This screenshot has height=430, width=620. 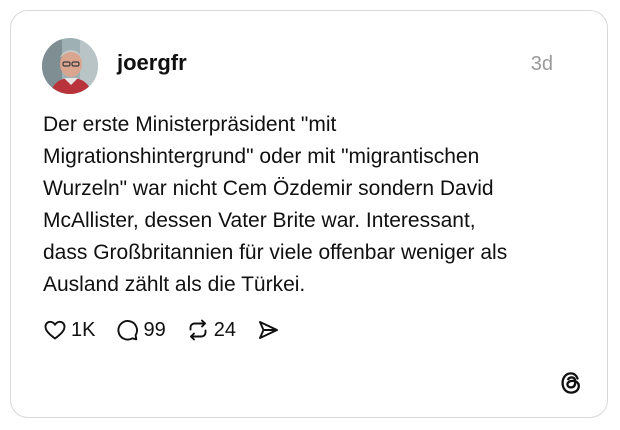 I want to click on repost-icon, so click(x=198, y=330).